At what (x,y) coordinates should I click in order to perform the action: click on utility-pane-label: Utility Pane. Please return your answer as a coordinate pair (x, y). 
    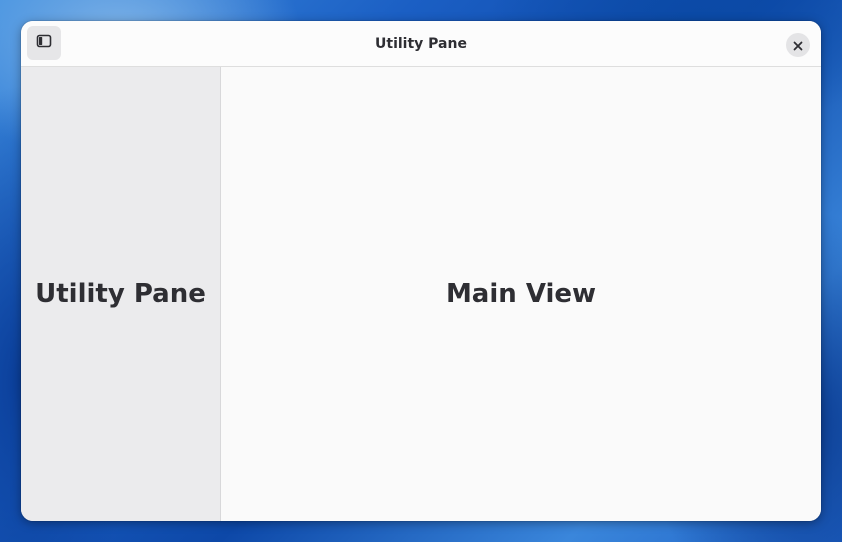
    Looking at the image, I should click on (120, 294).